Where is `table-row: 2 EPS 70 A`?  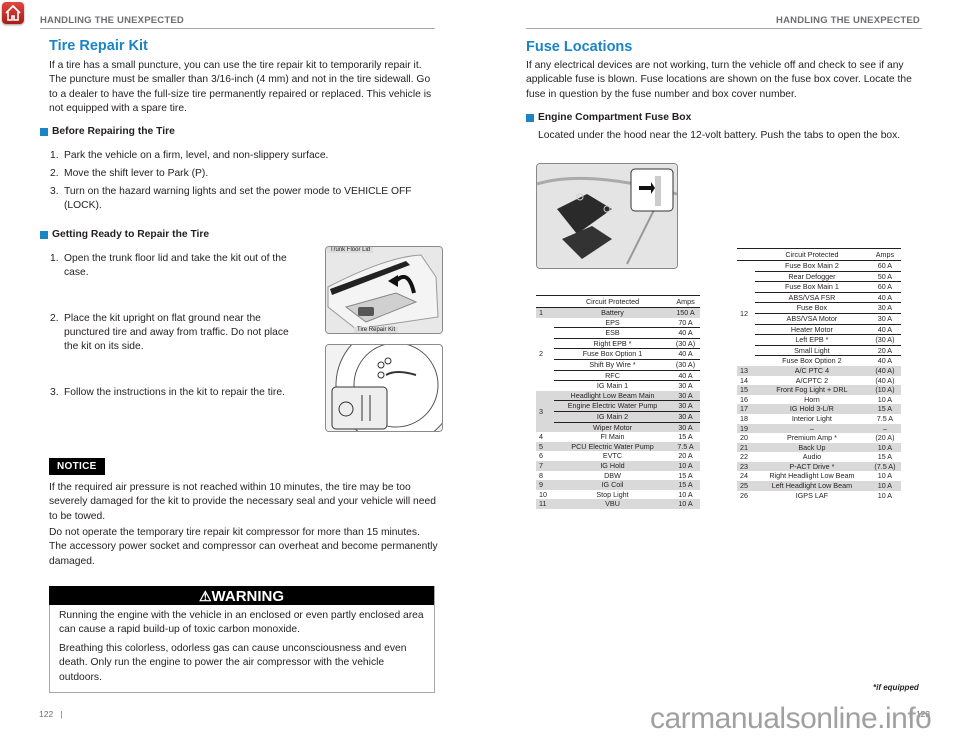 table-row: 2 EPS 70 A is located at coordinates (618, 337).